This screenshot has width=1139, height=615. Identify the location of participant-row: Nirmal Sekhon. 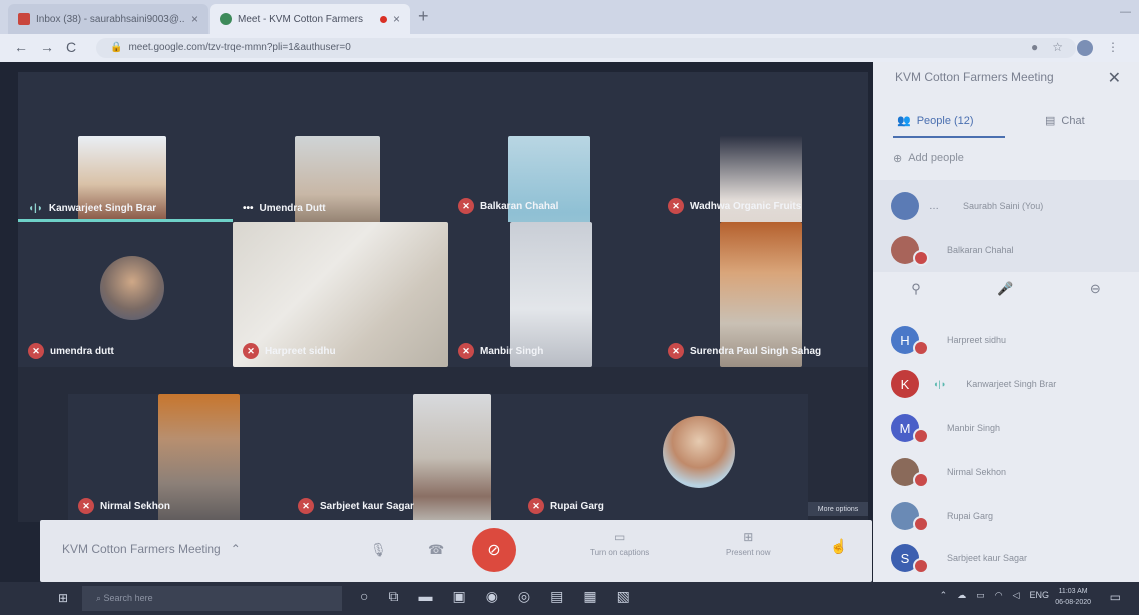
(948, 473).